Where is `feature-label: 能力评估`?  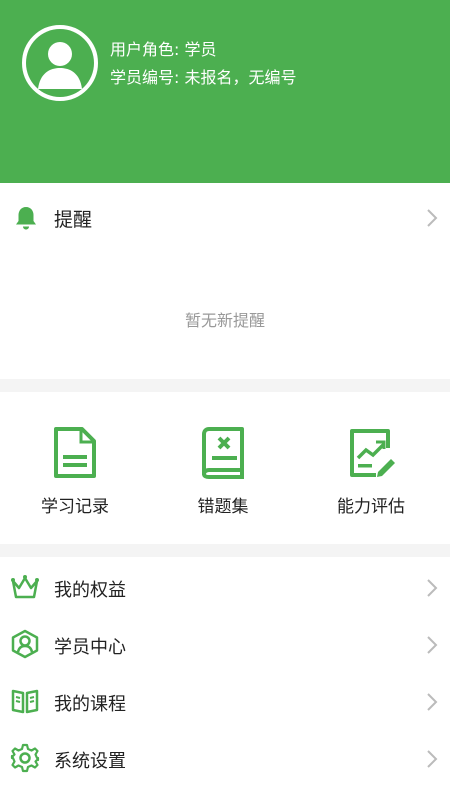
feature-label: 能力评估 is located at coordinates (371, 507).